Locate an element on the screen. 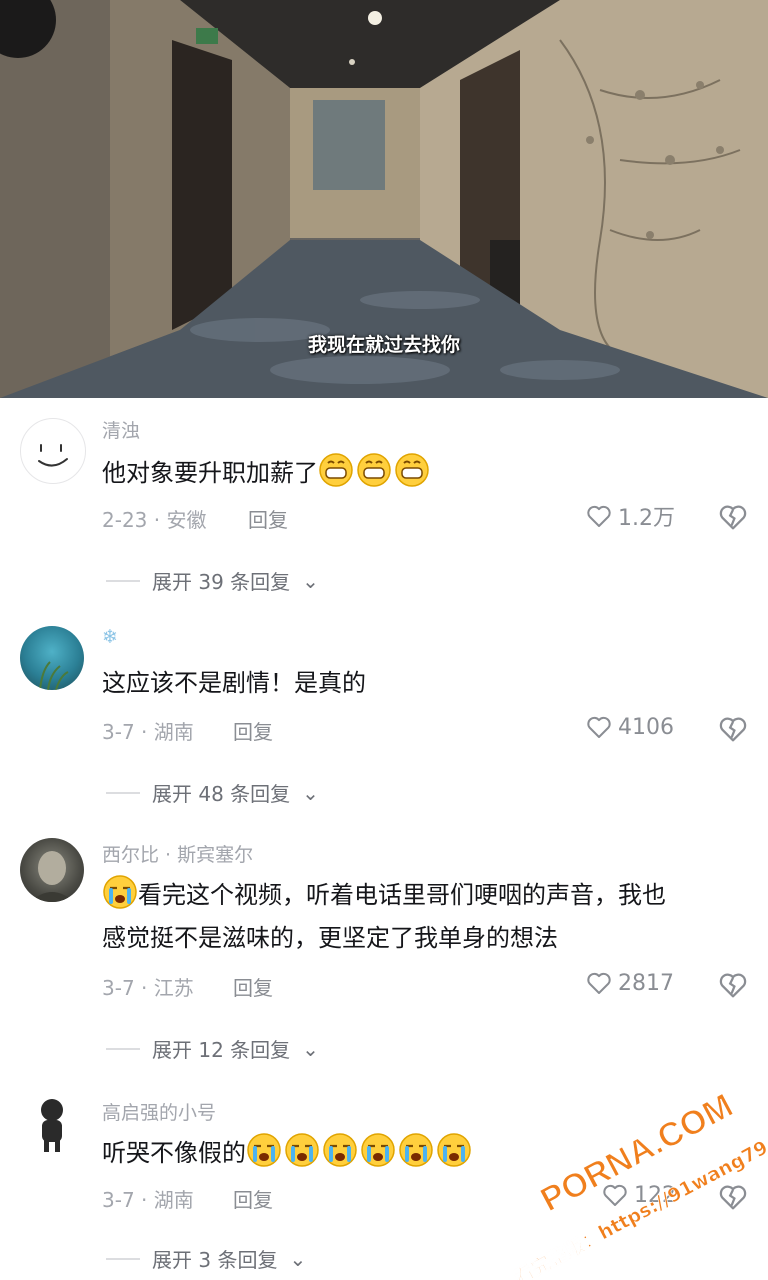  smiley-face-icon is located at coordinates (53, 455).